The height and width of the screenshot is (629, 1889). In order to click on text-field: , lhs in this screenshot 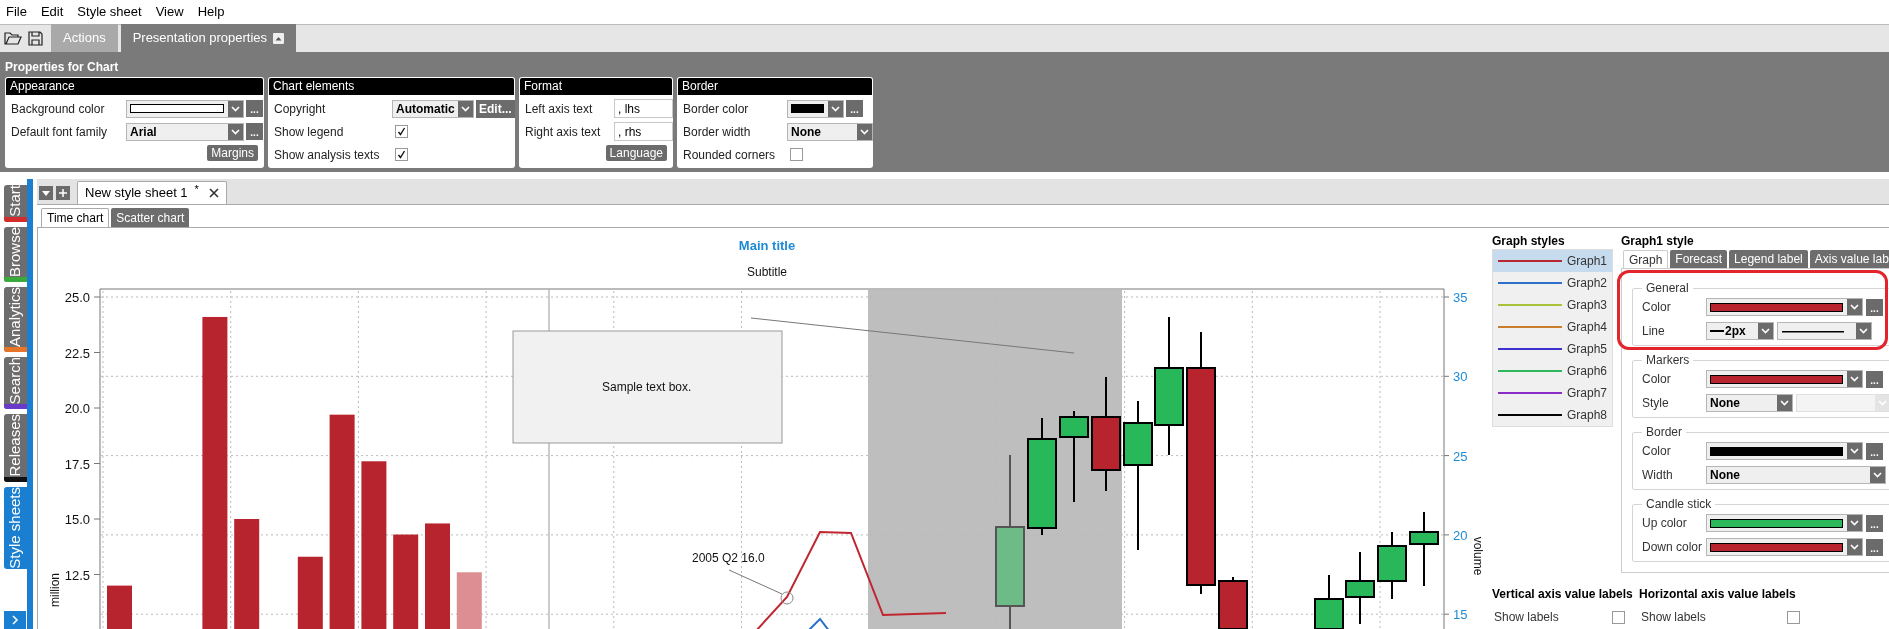, I will do `click(643, 108)`.